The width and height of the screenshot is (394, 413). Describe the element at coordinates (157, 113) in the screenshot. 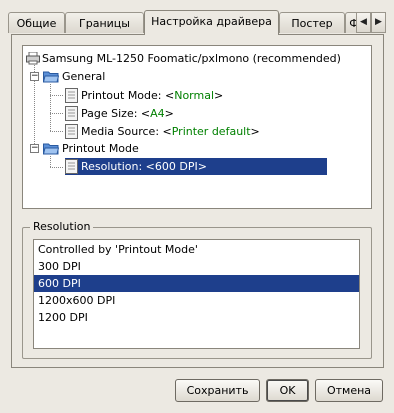

I see `option-value: A4` at that location.